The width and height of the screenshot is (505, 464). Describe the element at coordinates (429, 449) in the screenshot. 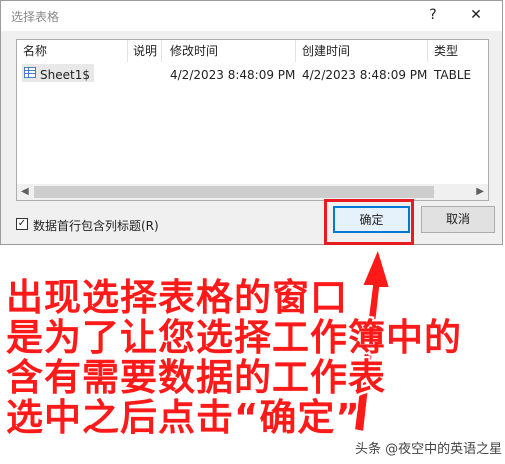

I see `watermark: 头条 @夜空中的英语之星` at that location.